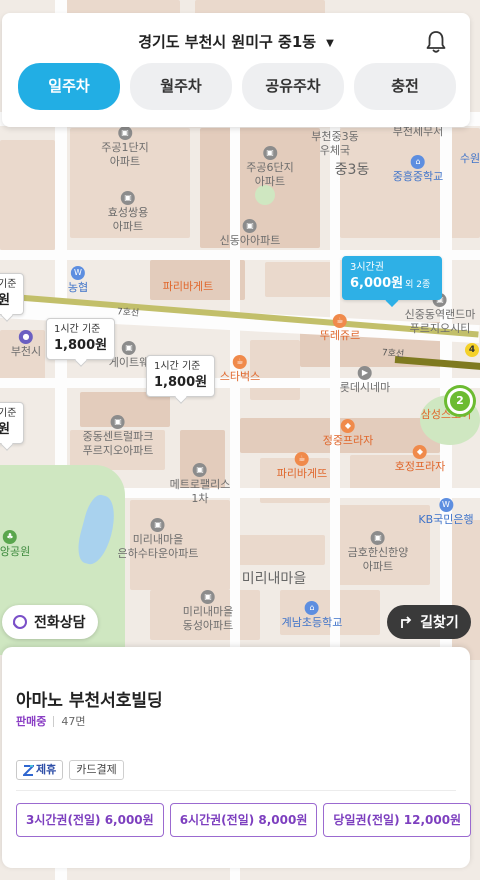 Image resolution: width=480 pixels, height=880 pixels. What do you see at coordinates (348, 433) in the screenshot?
I see `poi-jungjung: ◆ 정중프라자` at bounding box center [348, 433].